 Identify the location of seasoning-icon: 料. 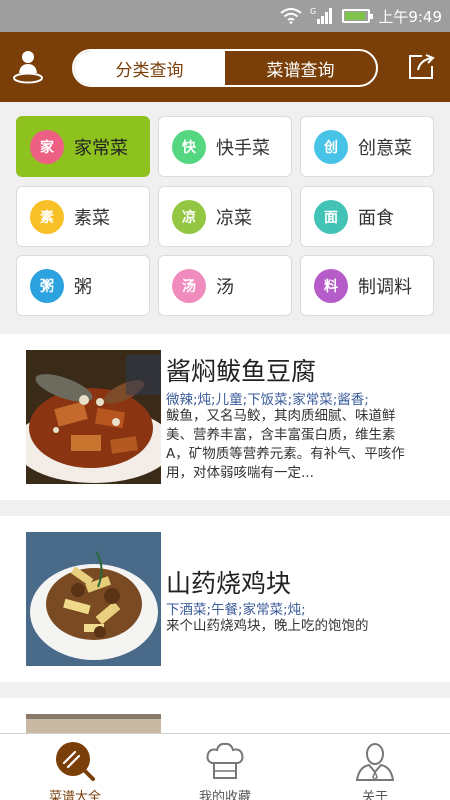
(331, 285).